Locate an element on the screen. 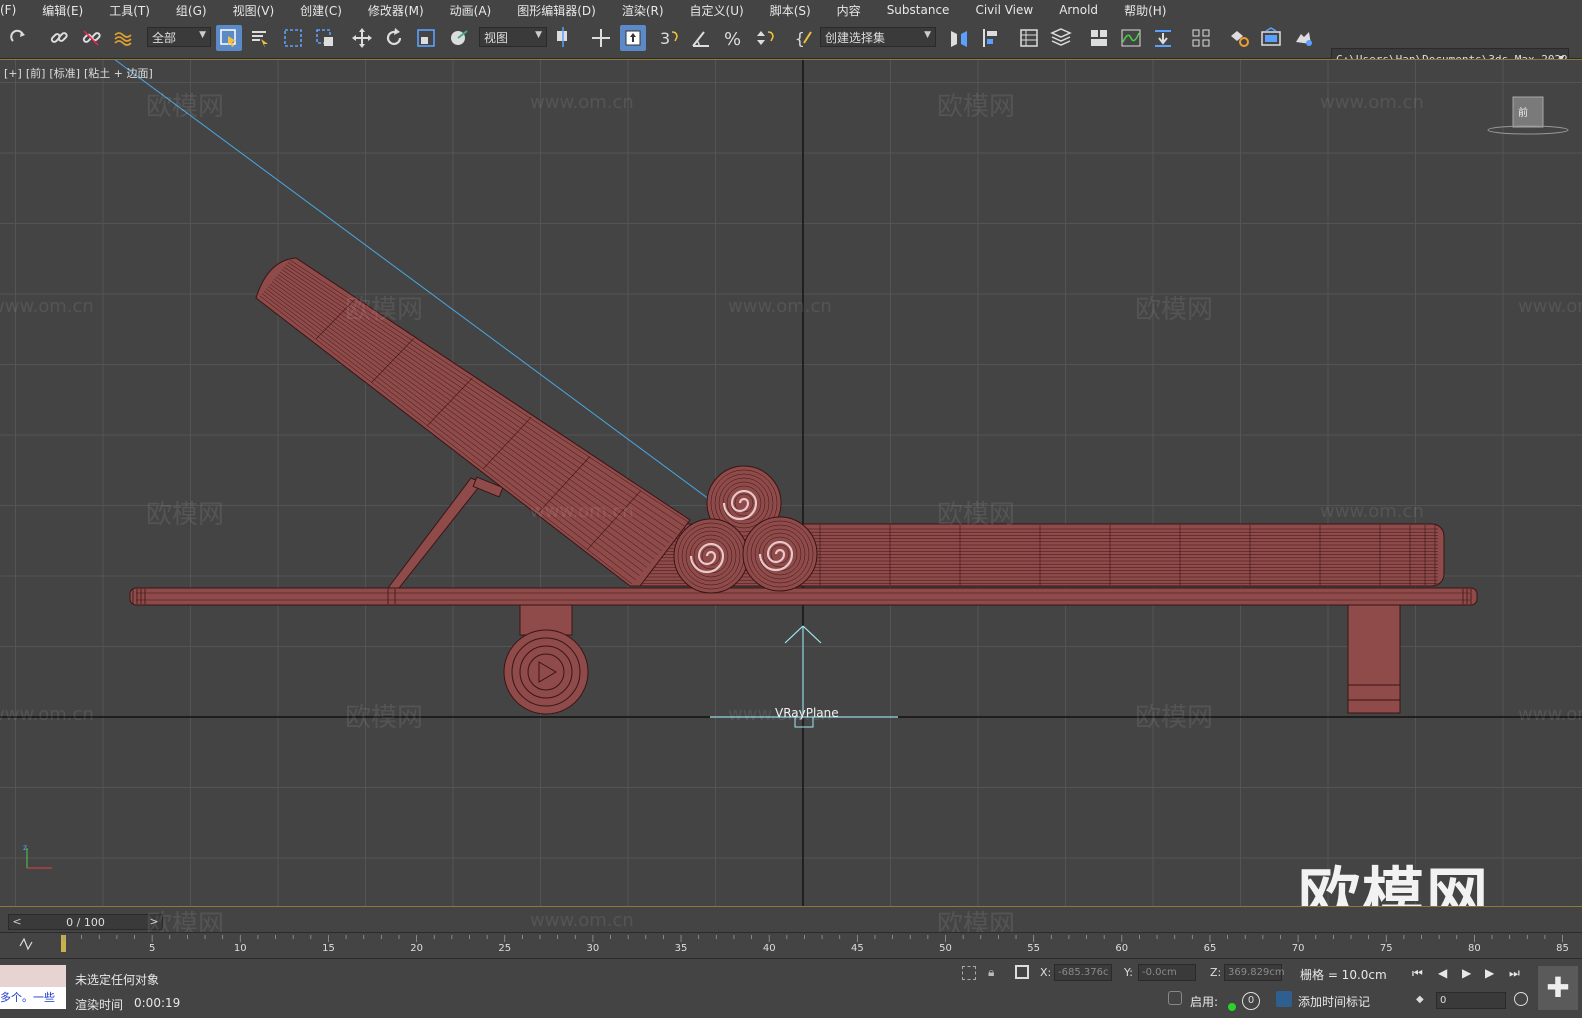 The height and width of the screenshot is (1018, 1582). maxscript-listener: 多个。一些 is located at coordinates (33, 989).